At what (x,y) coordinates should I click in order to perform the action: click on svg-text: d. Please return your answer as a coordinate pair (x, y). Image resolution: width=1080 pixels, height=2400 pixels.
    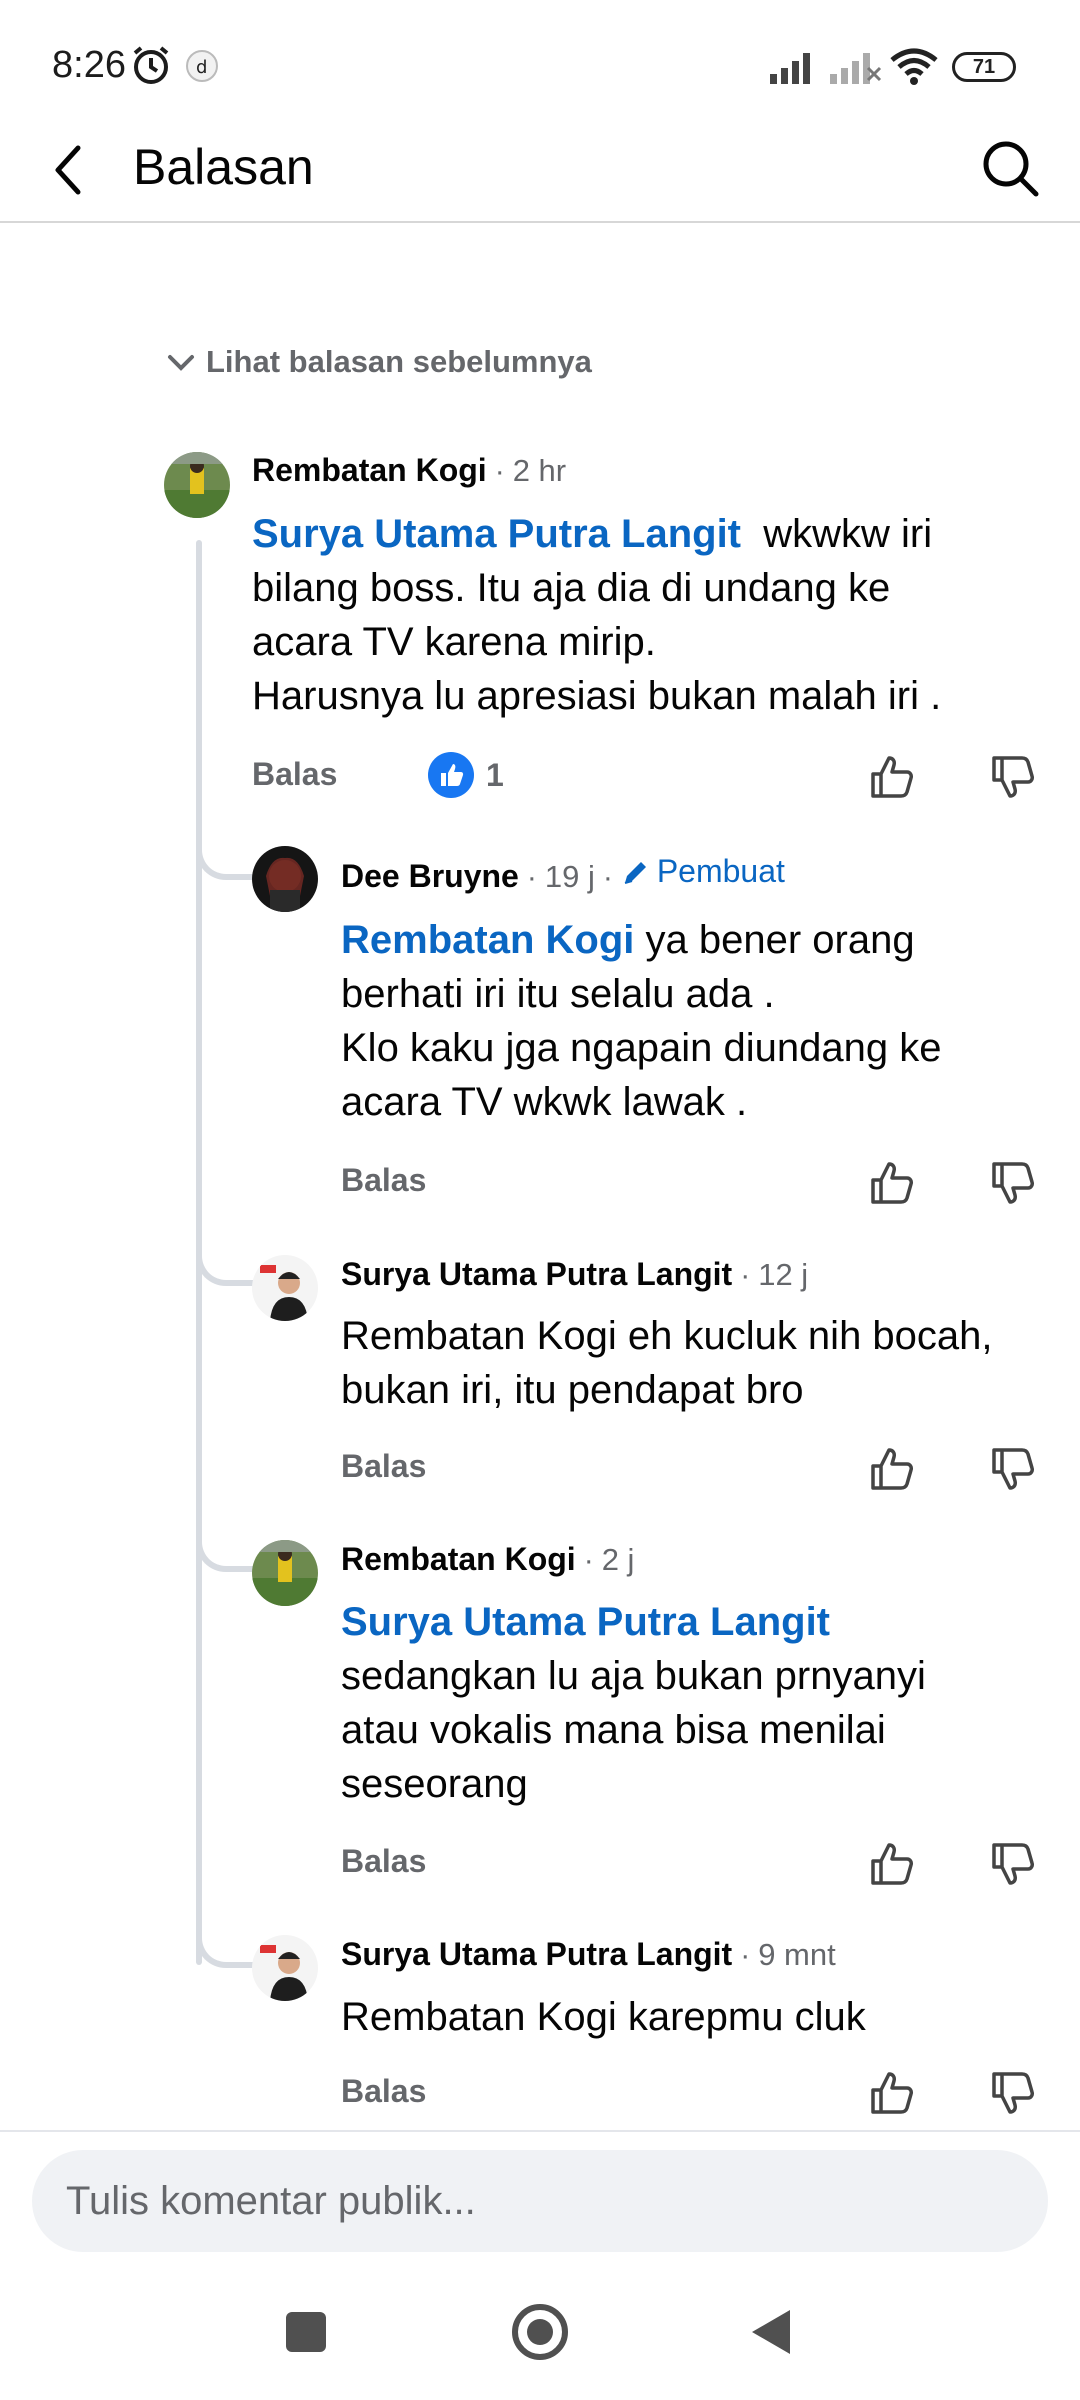
    Looking at the image, I should click on (201, 67).